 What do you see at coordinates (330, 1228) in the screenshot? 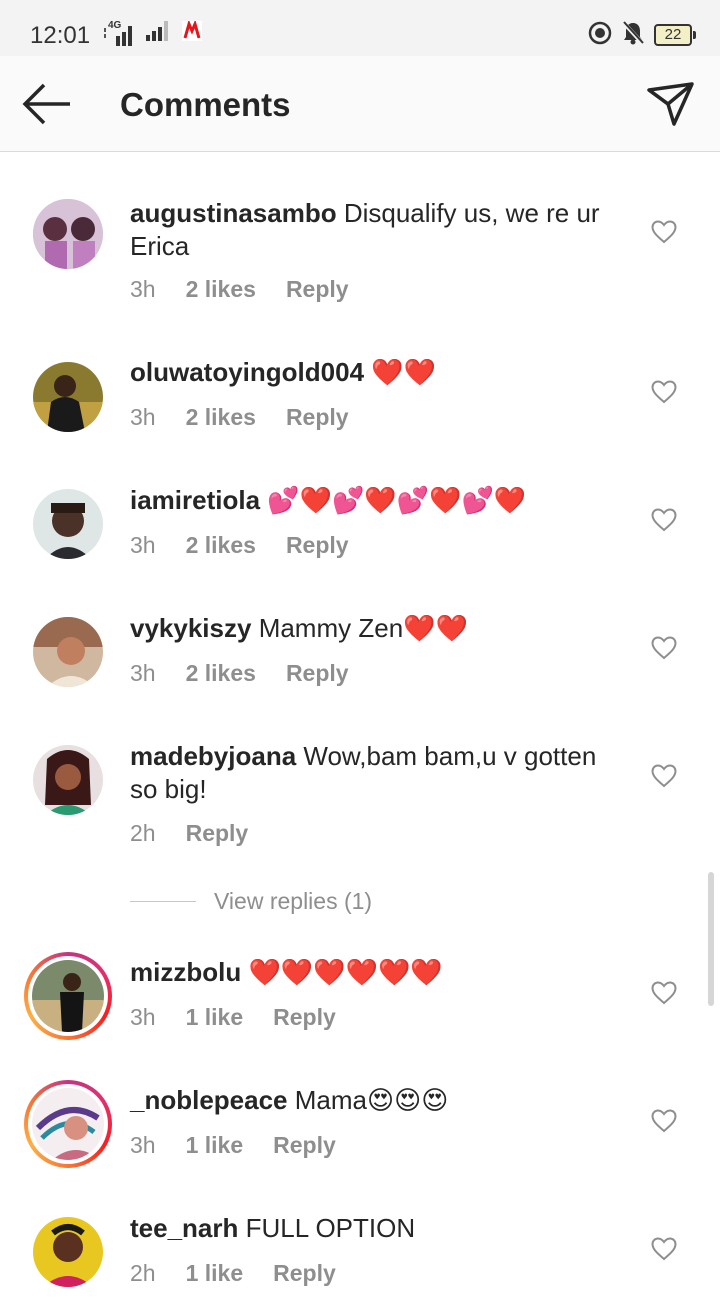
I see `comment-text: FULL OPTION` at bounding box center [330, 1228].